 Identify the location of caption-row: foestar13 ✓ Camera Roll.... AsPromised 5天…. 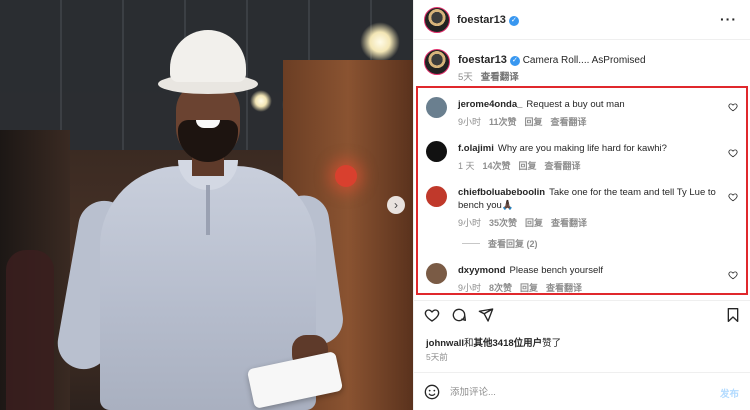
(582, 64).